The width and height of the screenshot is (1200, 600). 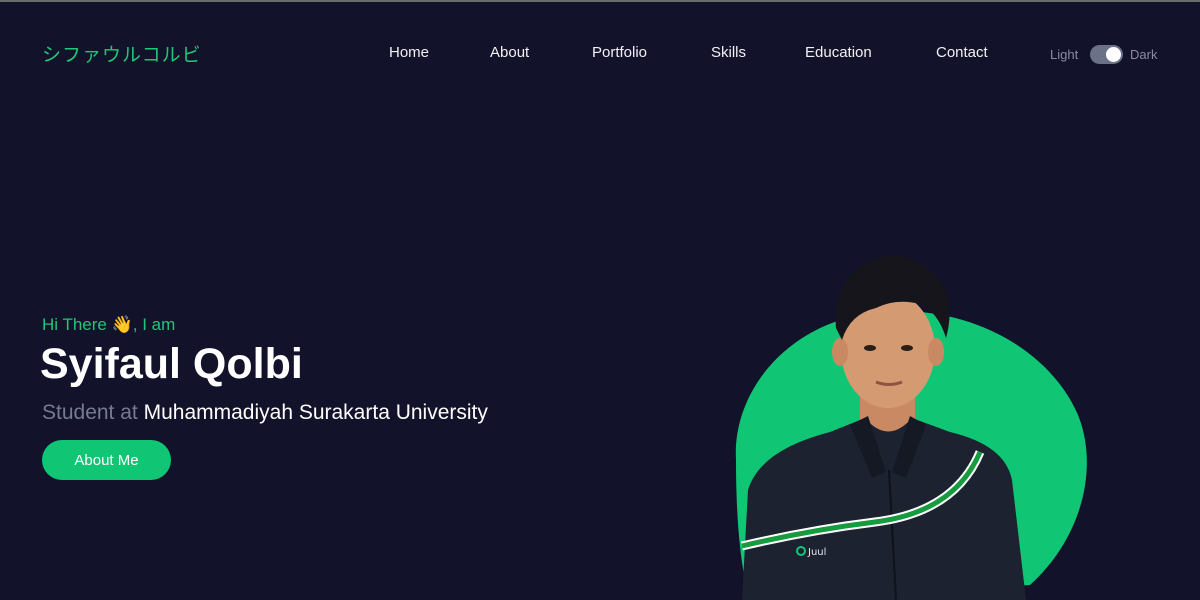 What do you see at coordinates (109, 324) in the screenshot?
I see `hero-greeting: Hi There 👋, I am` at bounding box center [109, 324].